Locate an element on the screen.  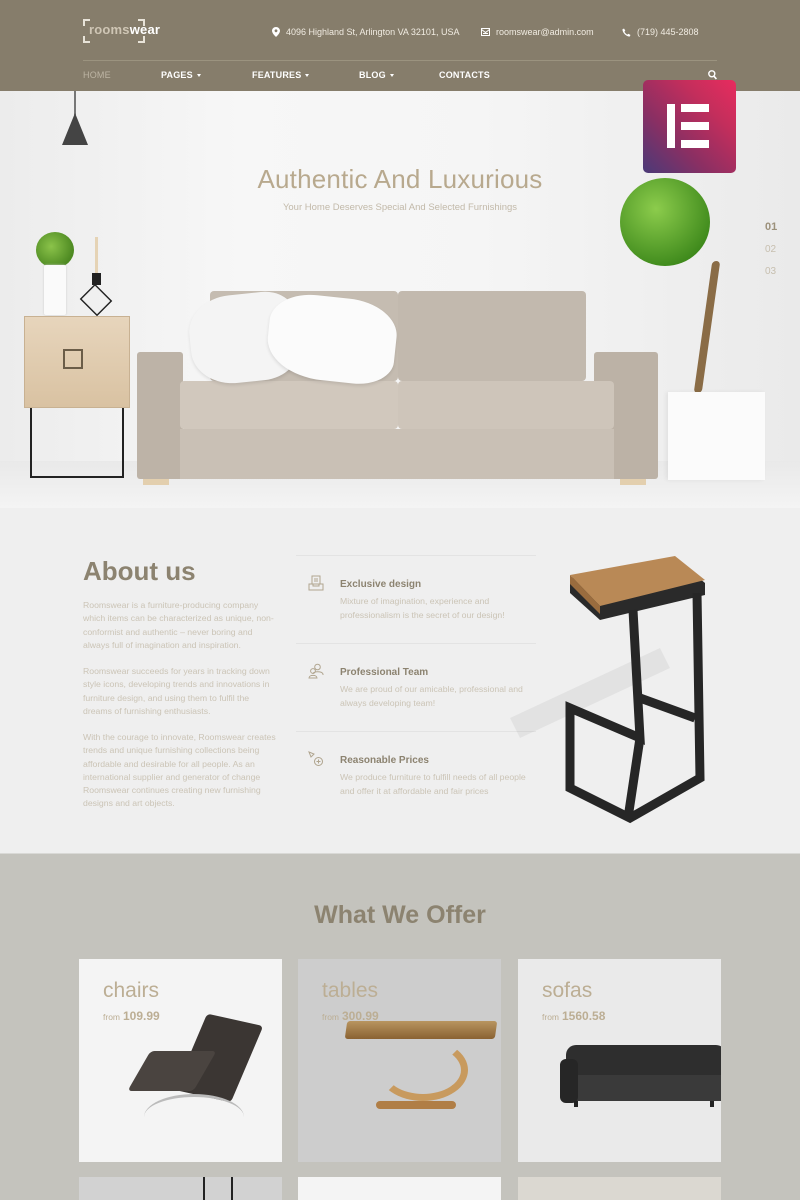
search-icon is located at coordinates (712, 75).